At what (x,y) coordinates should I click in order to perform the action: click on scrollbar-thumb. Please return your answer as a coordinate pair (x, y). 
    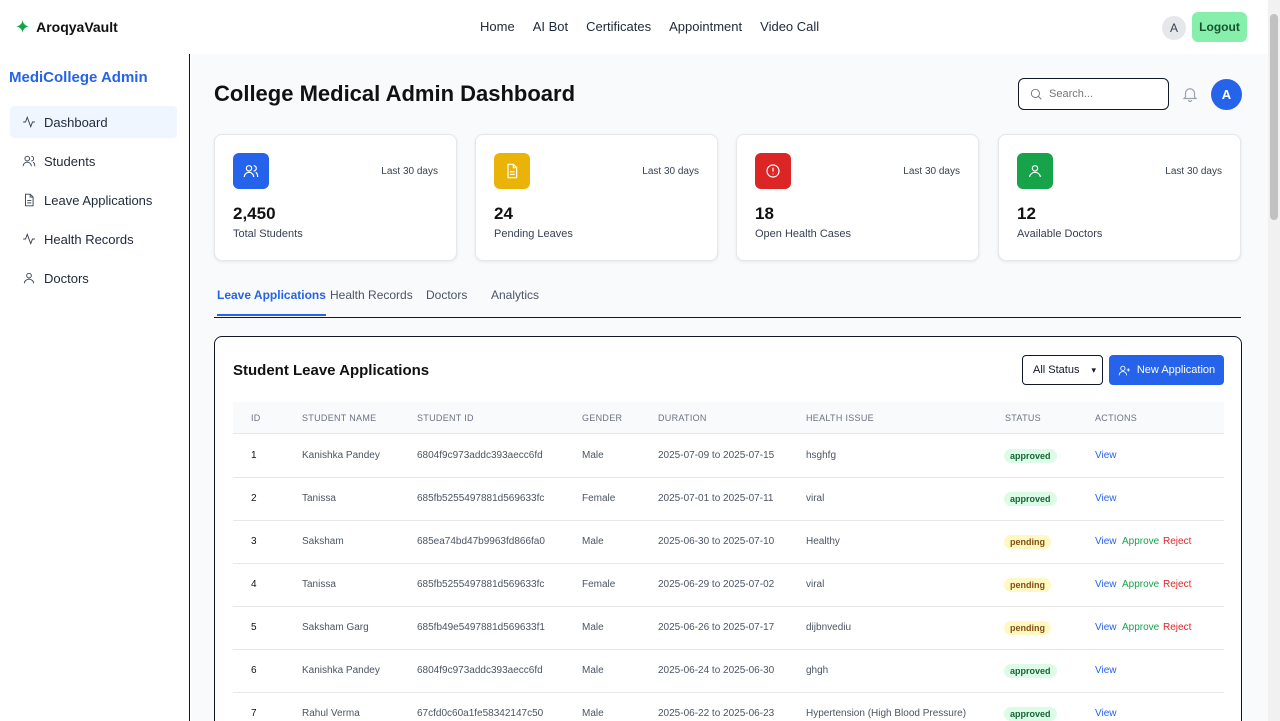
    Looking at the image, I should click on (1274, 117).